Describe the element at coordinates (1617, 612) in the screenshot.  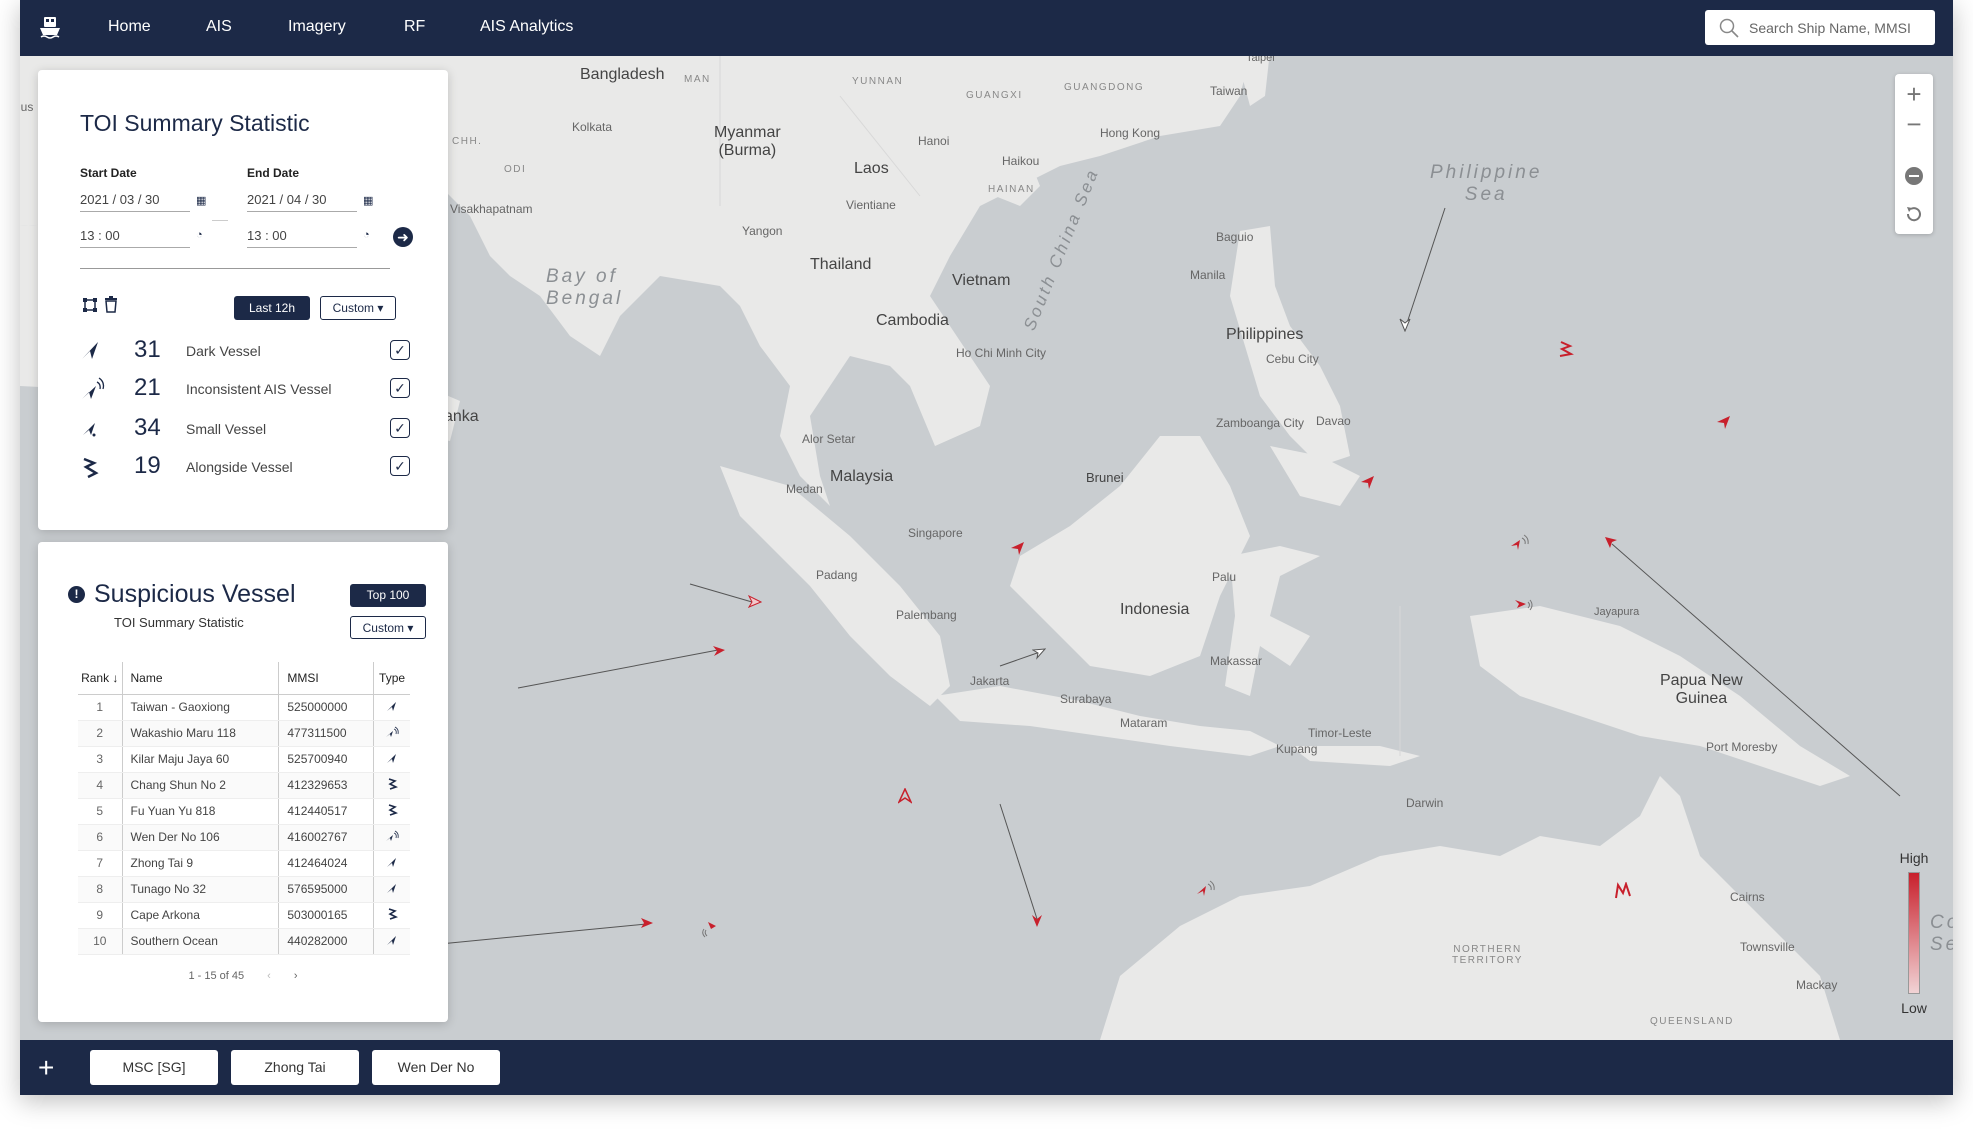
I see `map-label-jayapura: Jayapura` at that location.